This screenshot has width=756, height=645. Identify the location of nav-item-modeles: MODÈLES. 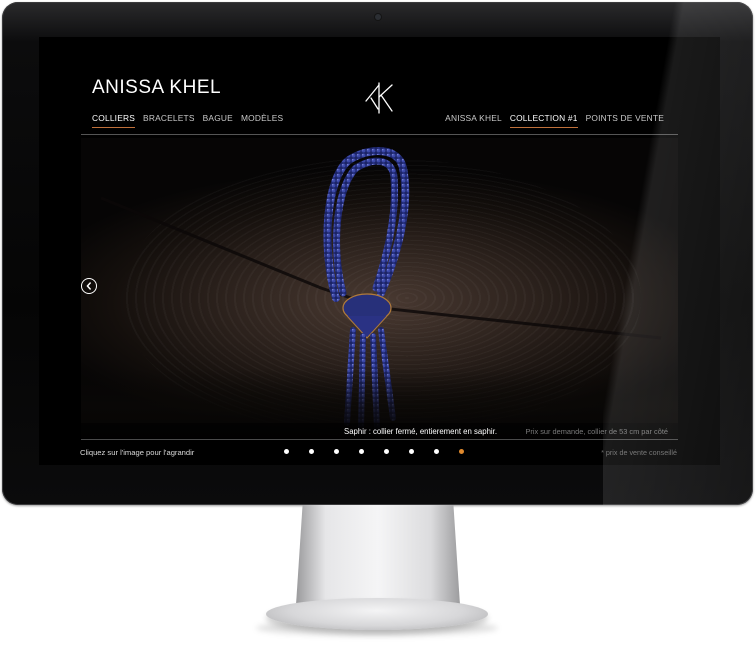
(262, 120).